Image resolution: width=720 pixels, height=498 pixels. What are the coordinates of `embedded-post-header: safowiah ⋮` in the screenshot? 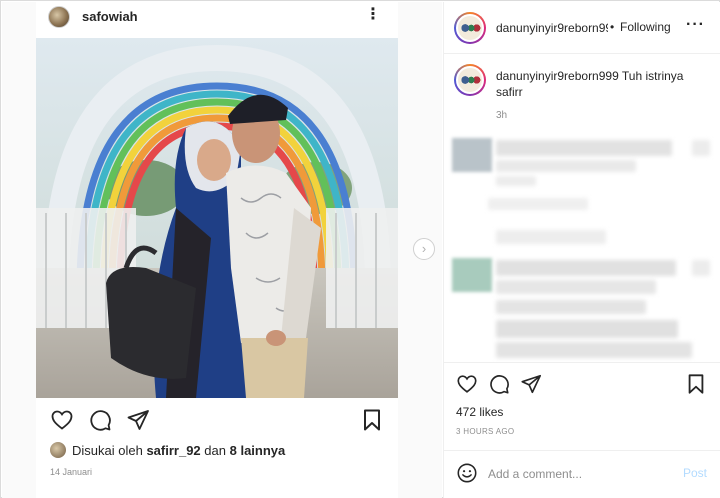 It's located at (217, 18).